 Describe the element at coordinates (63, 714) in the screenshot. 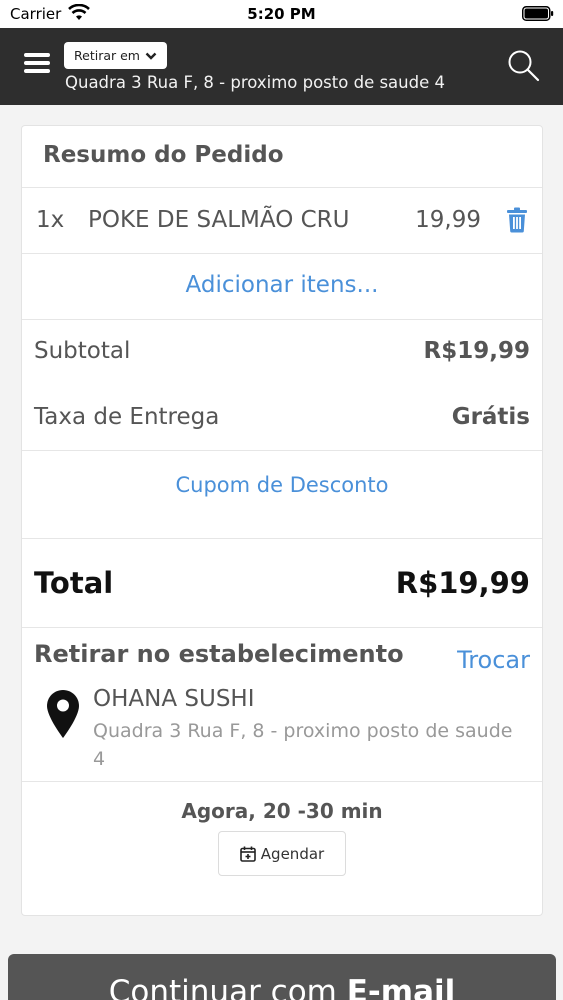

I see `map-pin-icon` at that location.